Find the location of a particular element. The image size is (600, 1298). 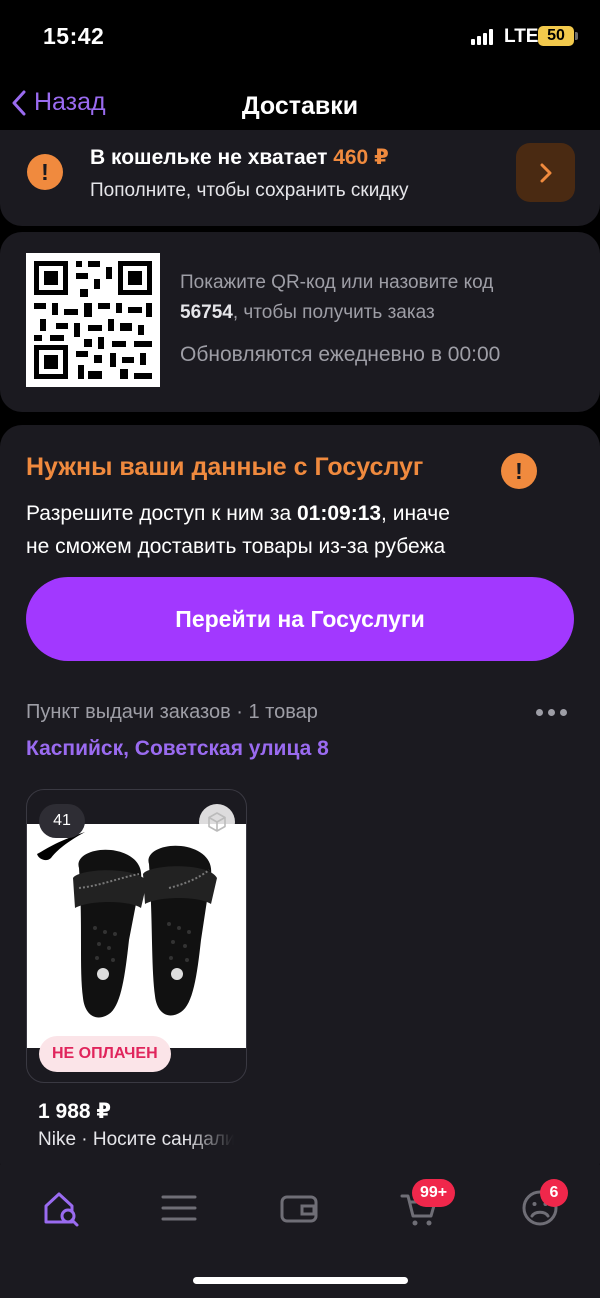

3d-cube-icon is located at coordinates (217, 822).